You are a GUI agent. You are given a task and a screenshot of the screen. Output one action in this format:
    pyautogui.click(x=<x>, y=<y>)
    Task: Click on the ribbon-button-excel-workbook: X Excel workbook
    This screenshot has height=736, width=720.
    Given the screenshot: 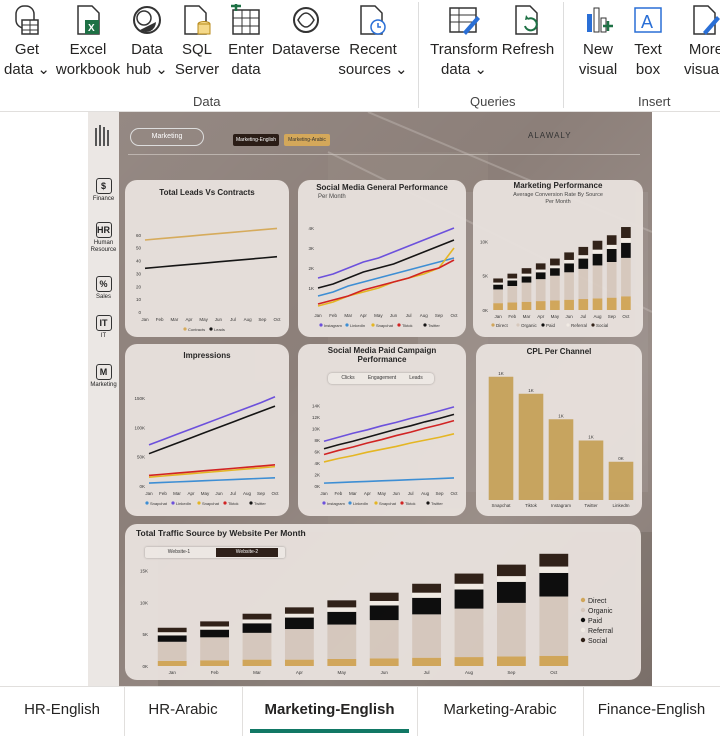 What is the action you would take?
    pyautogui.click(x=88, y=42)
    